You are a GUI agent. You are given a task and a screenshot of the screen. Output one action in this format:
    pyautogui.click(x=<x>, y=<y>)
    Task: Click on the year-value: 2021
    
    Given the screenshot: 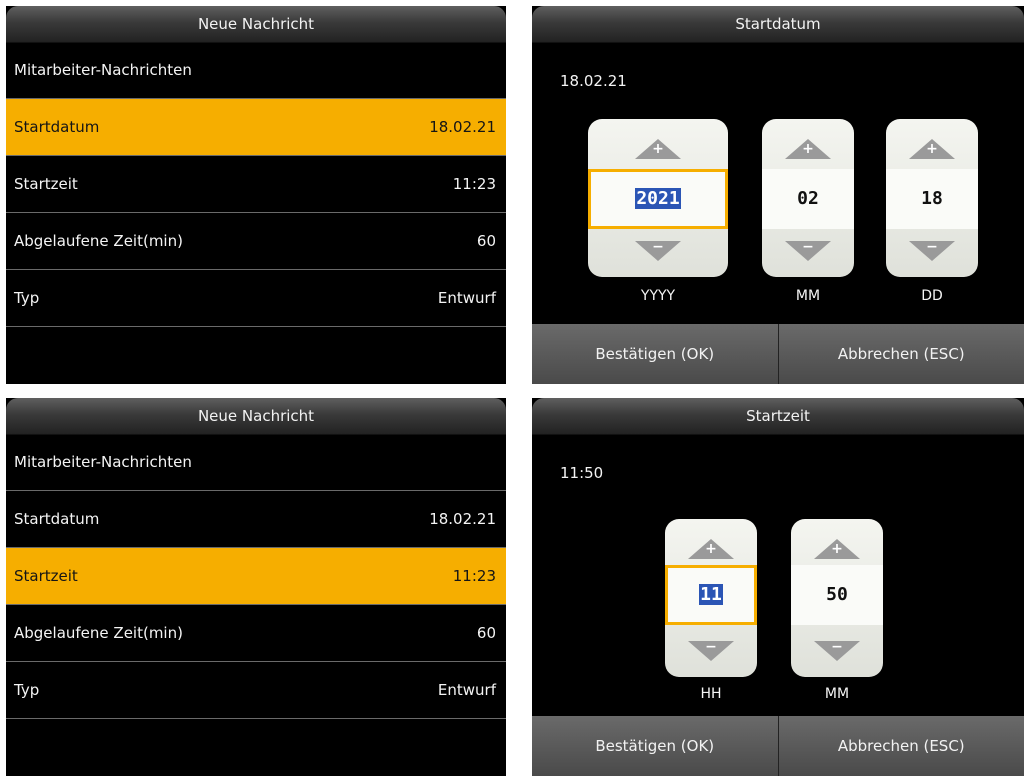 What is the action you would take?
    pyautogui.click(x=658, y=198)
    